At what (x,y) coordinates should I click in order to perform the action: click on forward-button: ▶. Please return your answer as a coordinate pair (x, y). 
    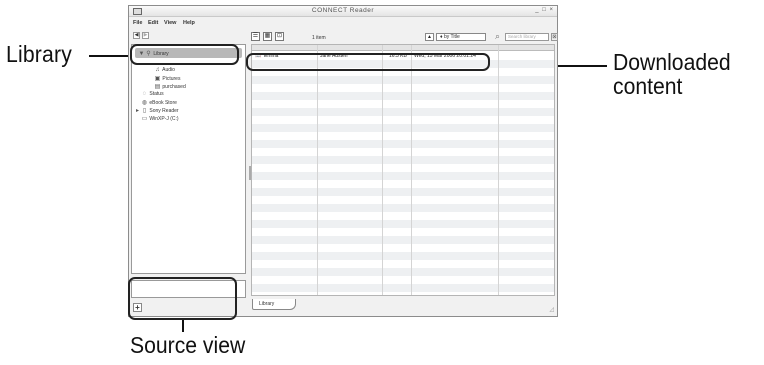
    Looking at the image, I should click on (145, 35).